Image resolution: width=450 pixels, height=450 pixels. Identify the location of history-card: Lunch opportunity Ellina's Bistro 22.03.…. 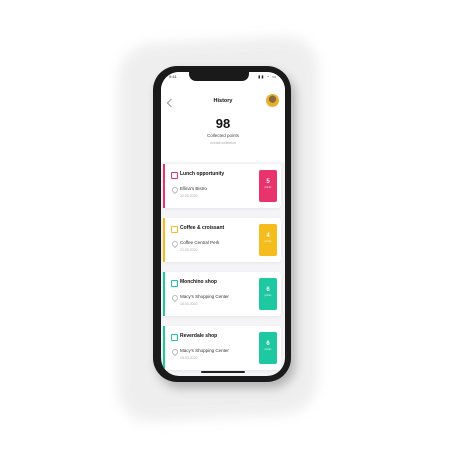
(222, 186).